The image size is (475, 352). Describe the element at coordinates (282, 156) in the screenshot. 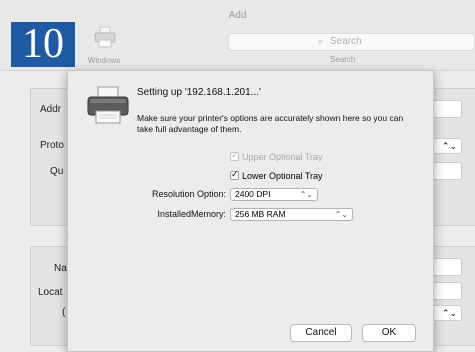

I see `upper-tray-label: Upper Optional Tray` at that location.